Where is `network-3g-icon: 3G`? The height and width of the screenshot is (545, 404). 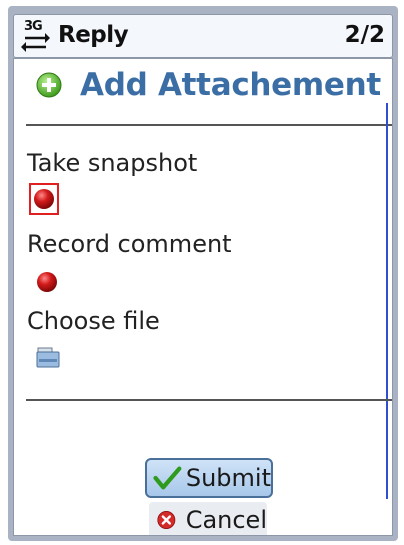 network-3g-icon: 3G is located at coordinates (36, 36).